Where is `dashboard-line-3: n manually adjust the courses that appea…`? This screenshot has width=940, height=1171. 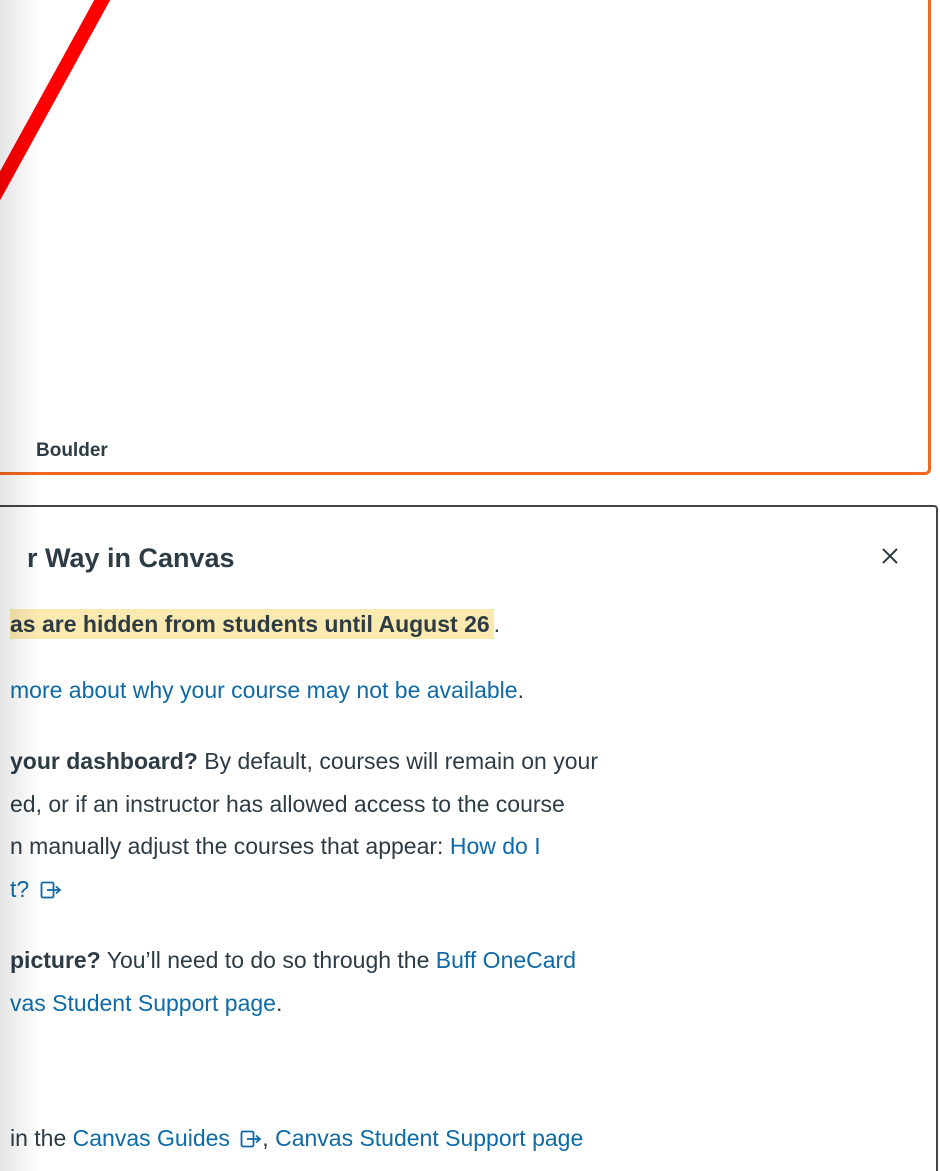
dashboard-line-3: n manually adjust the courses that appea… is located at coordinates (275, 846).